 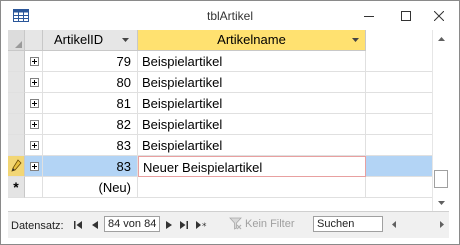 What do you see at coordinates (252, 187) in the screenshot?
I see `new-record-name-cell` at bounding box center [252, 187].